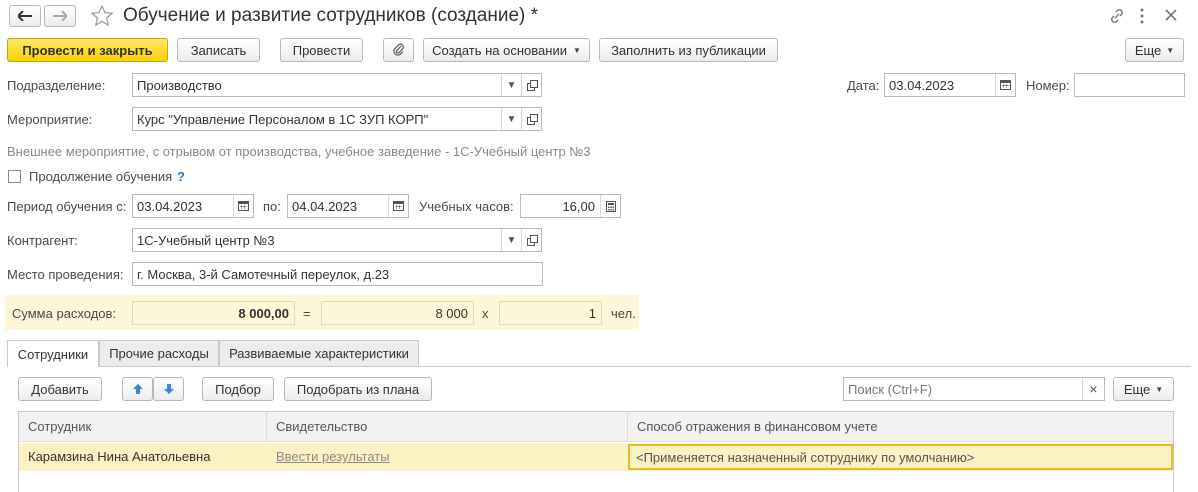 The height and width of the screenshot is (492, 1198). What do you see at coordinates (102, 16) in the screenshot?
I see `favorite-star-icon` at bounding box center [102, 16].